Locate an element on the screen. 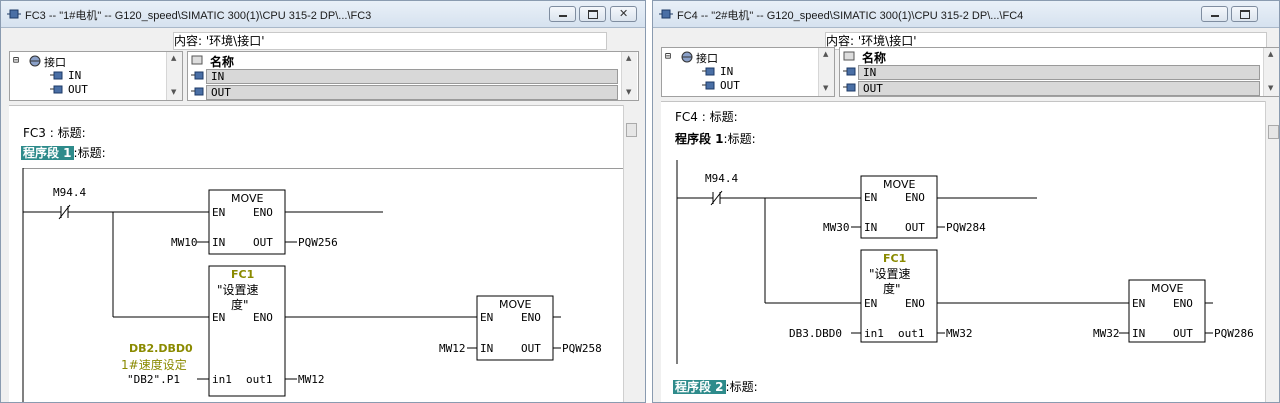  fc1-in-address: DB2.DBD0 is located at coordinates (161, 348).